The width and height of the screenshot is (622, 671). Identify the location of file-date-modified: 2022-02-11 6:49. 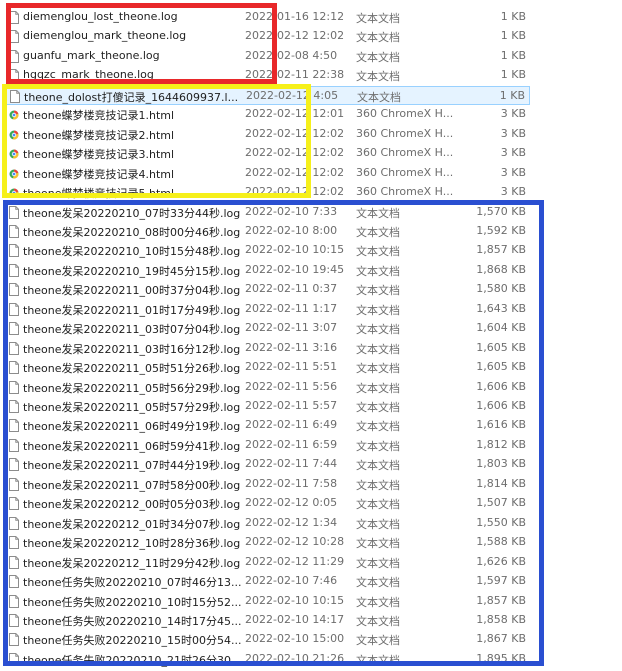
(291, 425).